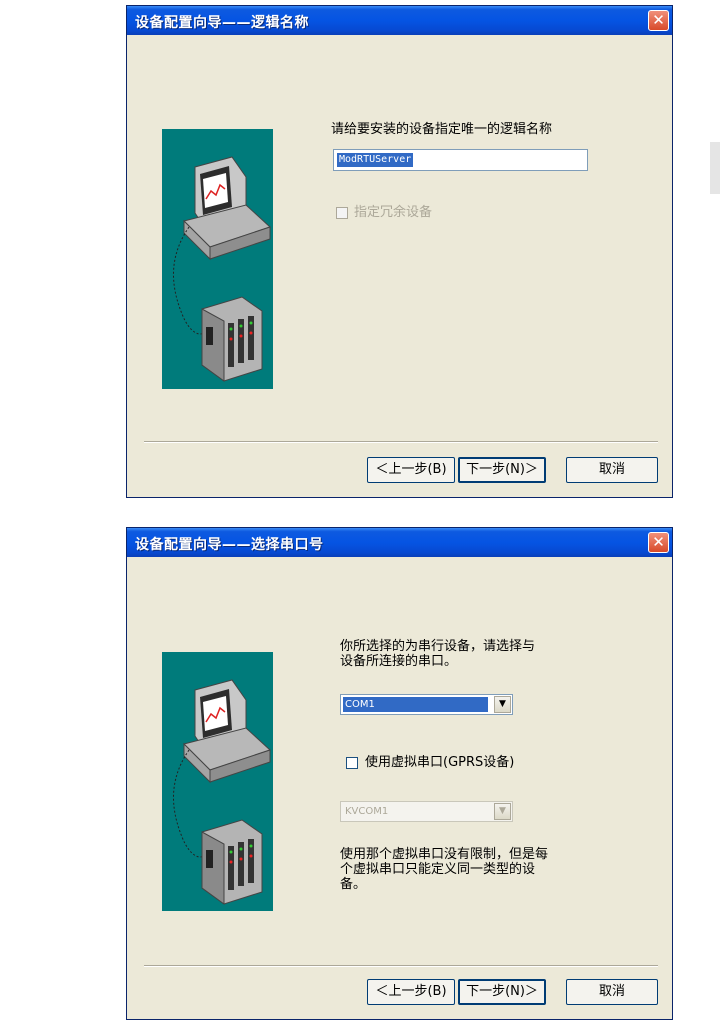  I want to click on logical-name-value: ModRTUServer, so click(375, 160).